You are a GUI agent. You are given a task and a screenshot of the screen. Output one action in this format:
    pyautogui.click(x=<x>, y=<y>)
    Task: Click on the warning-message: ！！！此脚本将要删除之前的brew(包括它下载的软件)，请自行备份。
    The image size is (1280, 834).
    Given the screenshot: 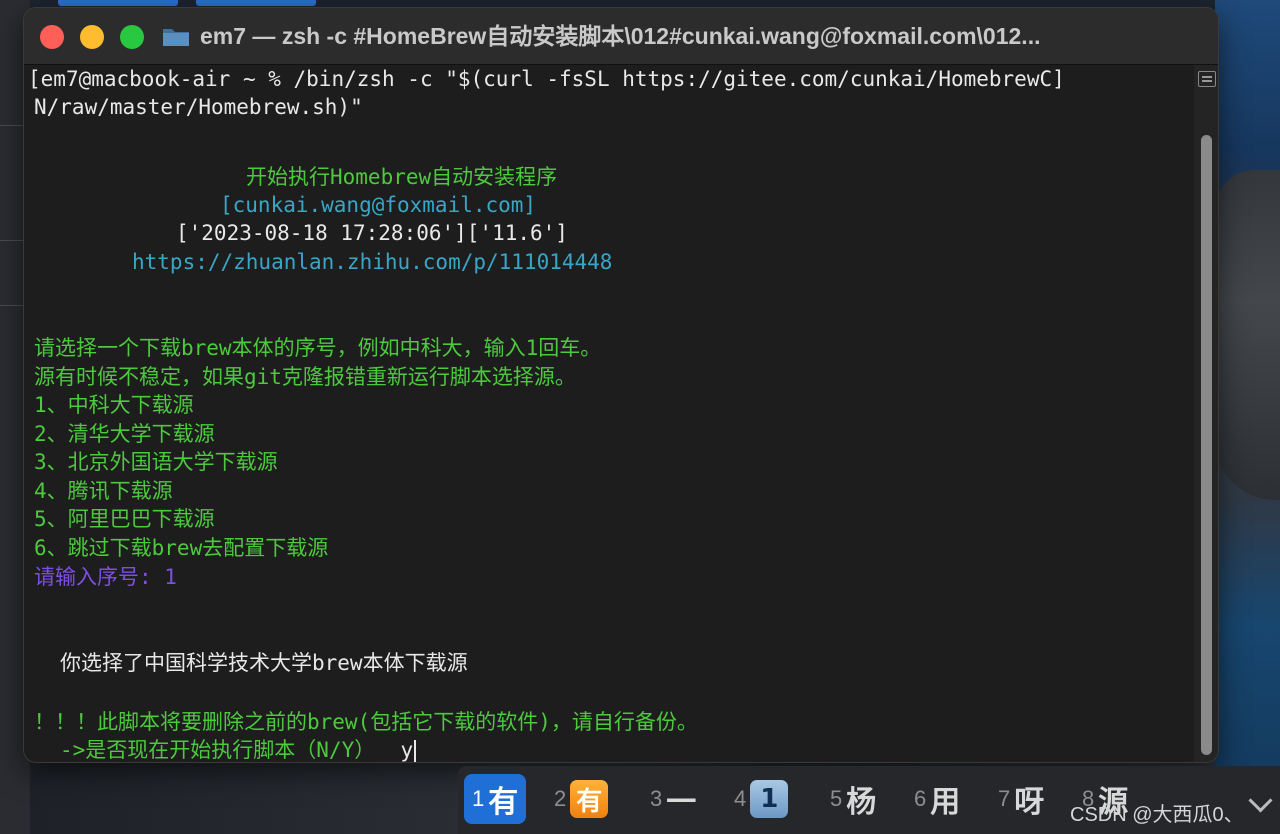 What is the action you would take?
    pyautogui.click(x=366, y=722)
    